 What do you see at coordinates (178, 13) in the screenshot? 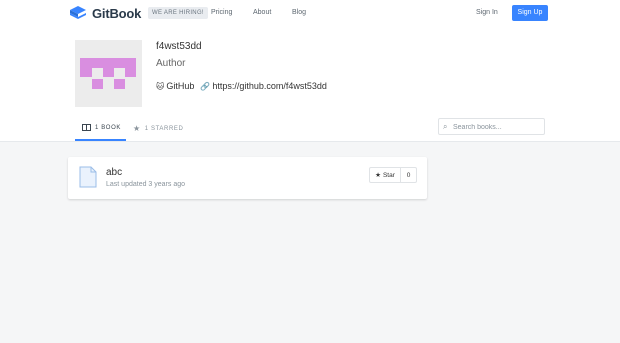
I see `hiring-badge: WE ARE HIRING!` at bounding box center [178, 13].